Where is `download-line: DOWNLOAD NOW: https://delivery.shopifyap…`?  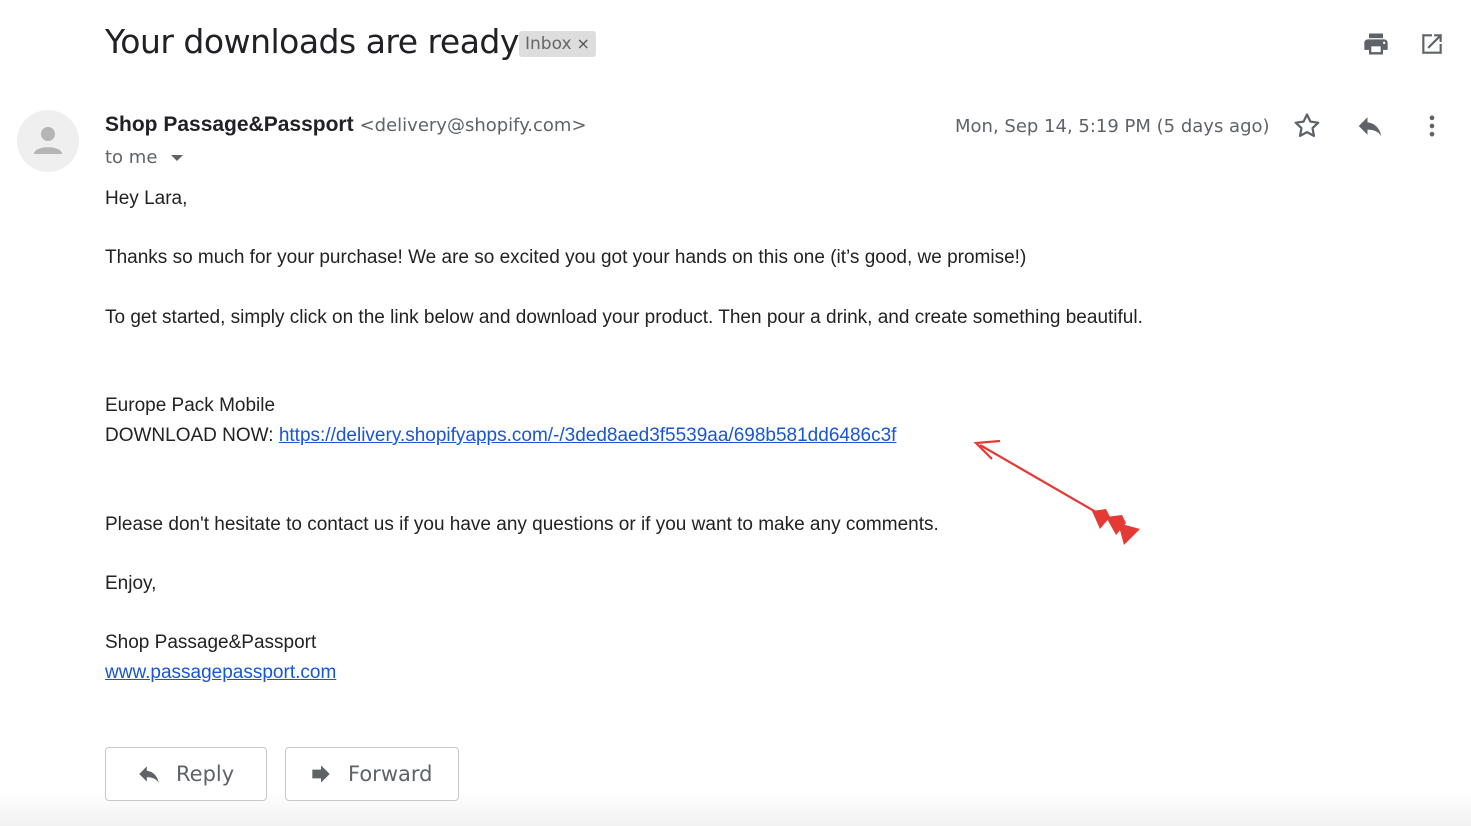 download-line: DOWNLOAD NOW: https://delivery.shopifyap… is located at coordinates (500, 436).